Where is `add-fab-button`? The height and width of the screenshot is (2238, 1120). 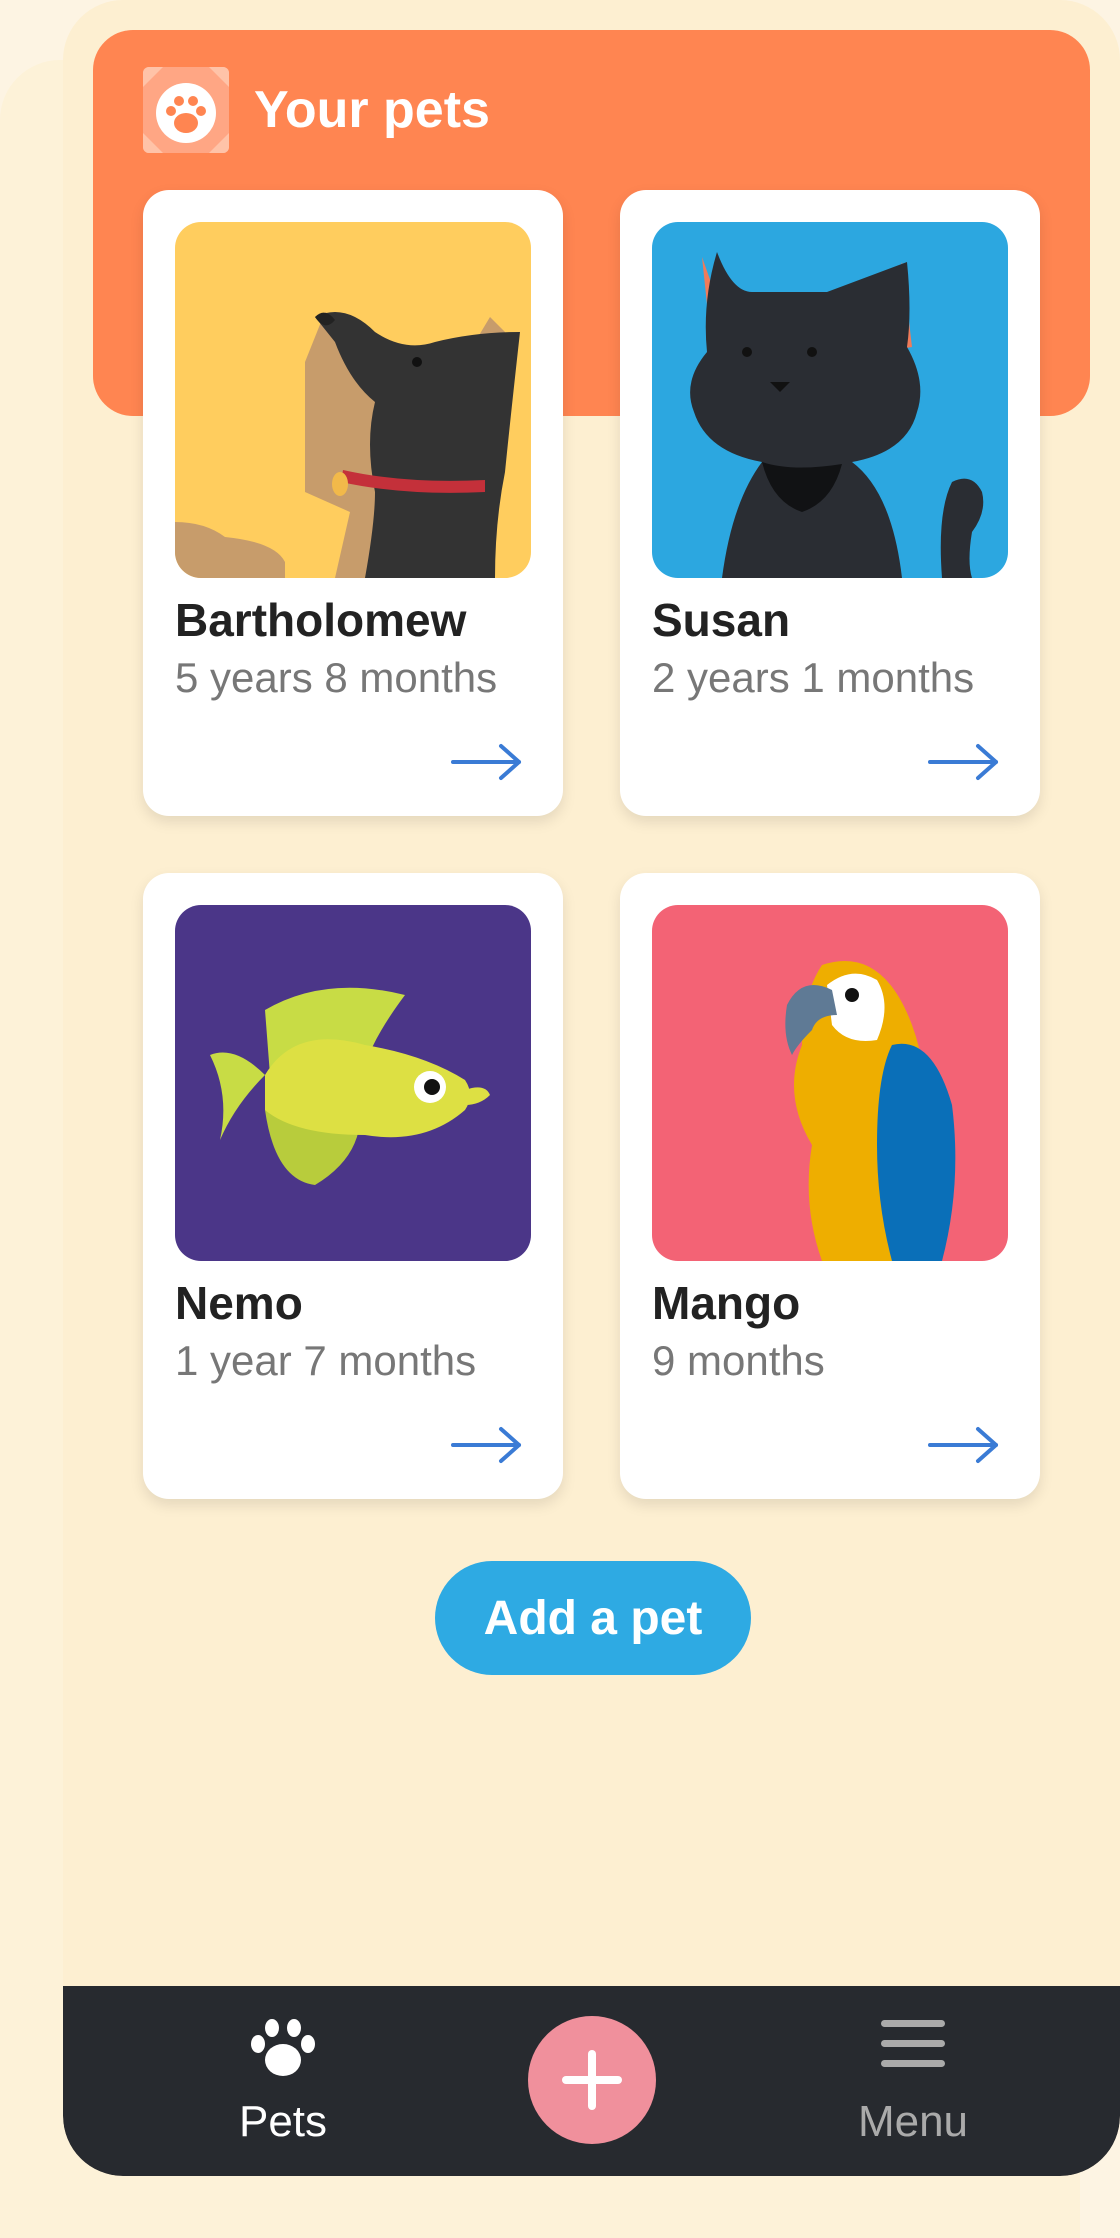 add-fab-button is located at coordinates (592, 2080).